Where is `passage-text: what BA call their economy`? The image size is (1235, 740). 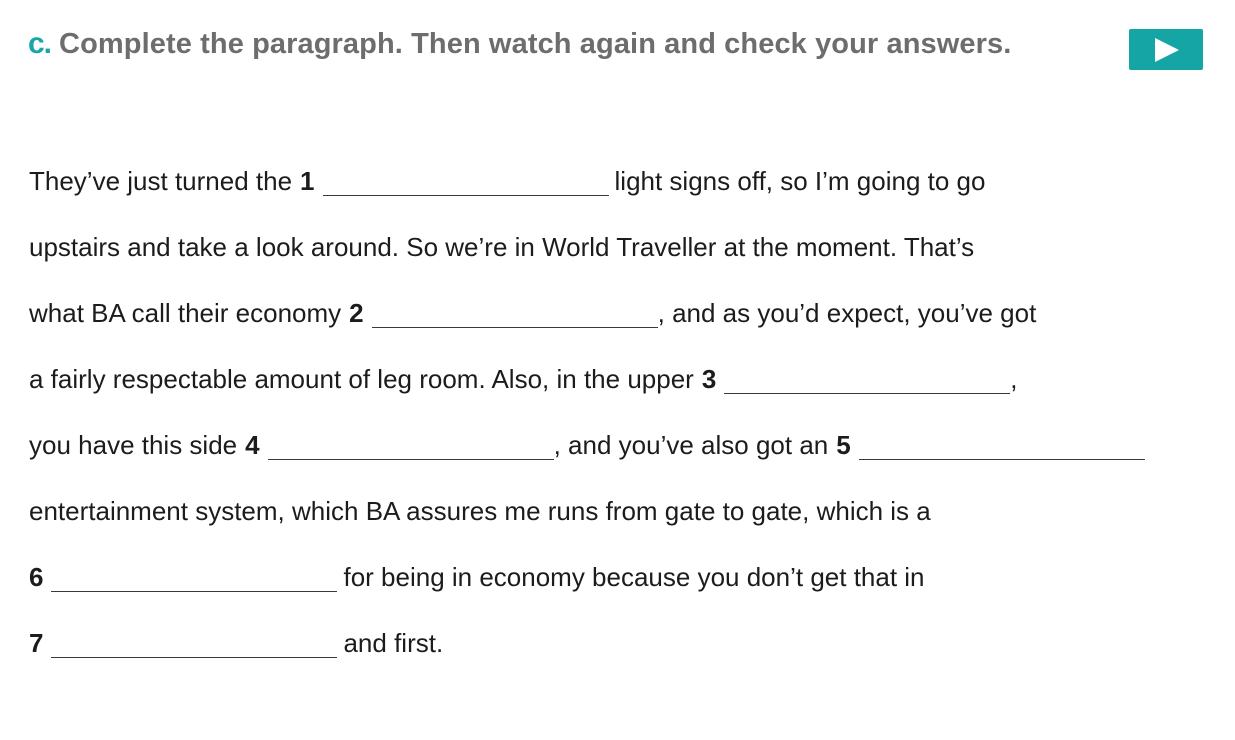
passage-text: what BA call their economy is located at coordinates (185, 312).